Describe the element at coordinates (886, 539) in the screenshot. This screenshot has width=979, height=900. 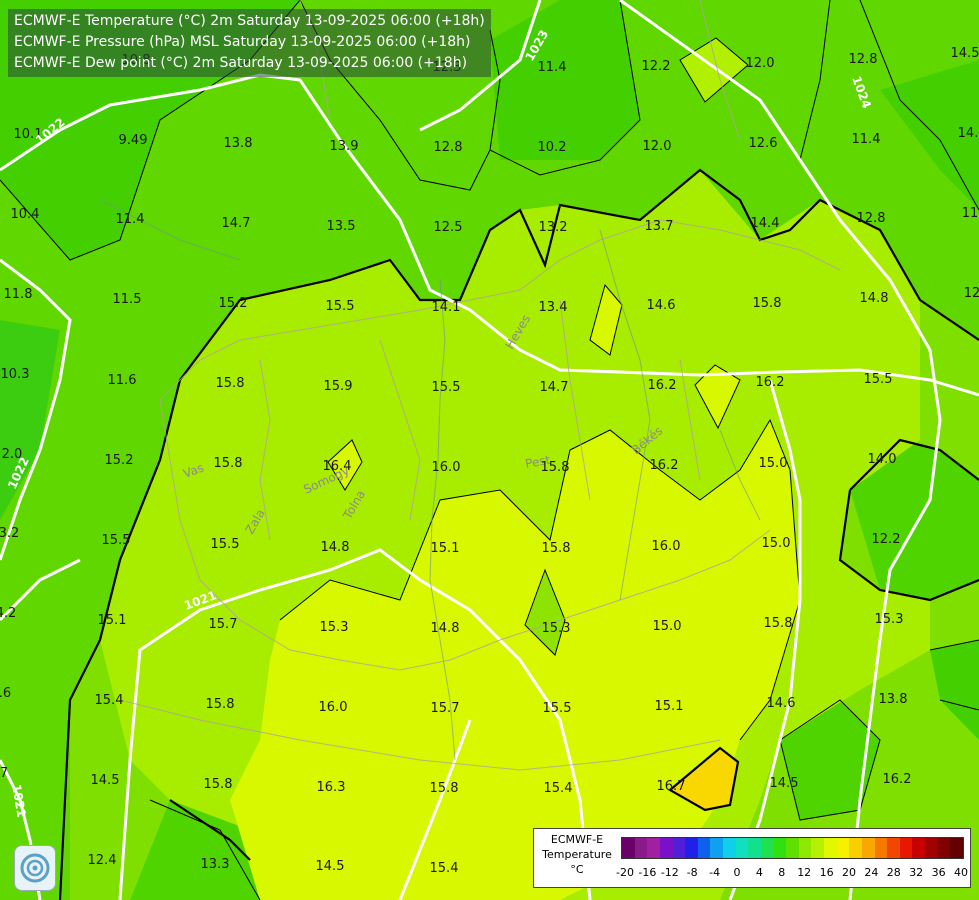
I see `grid-value: 12.2` at that location.